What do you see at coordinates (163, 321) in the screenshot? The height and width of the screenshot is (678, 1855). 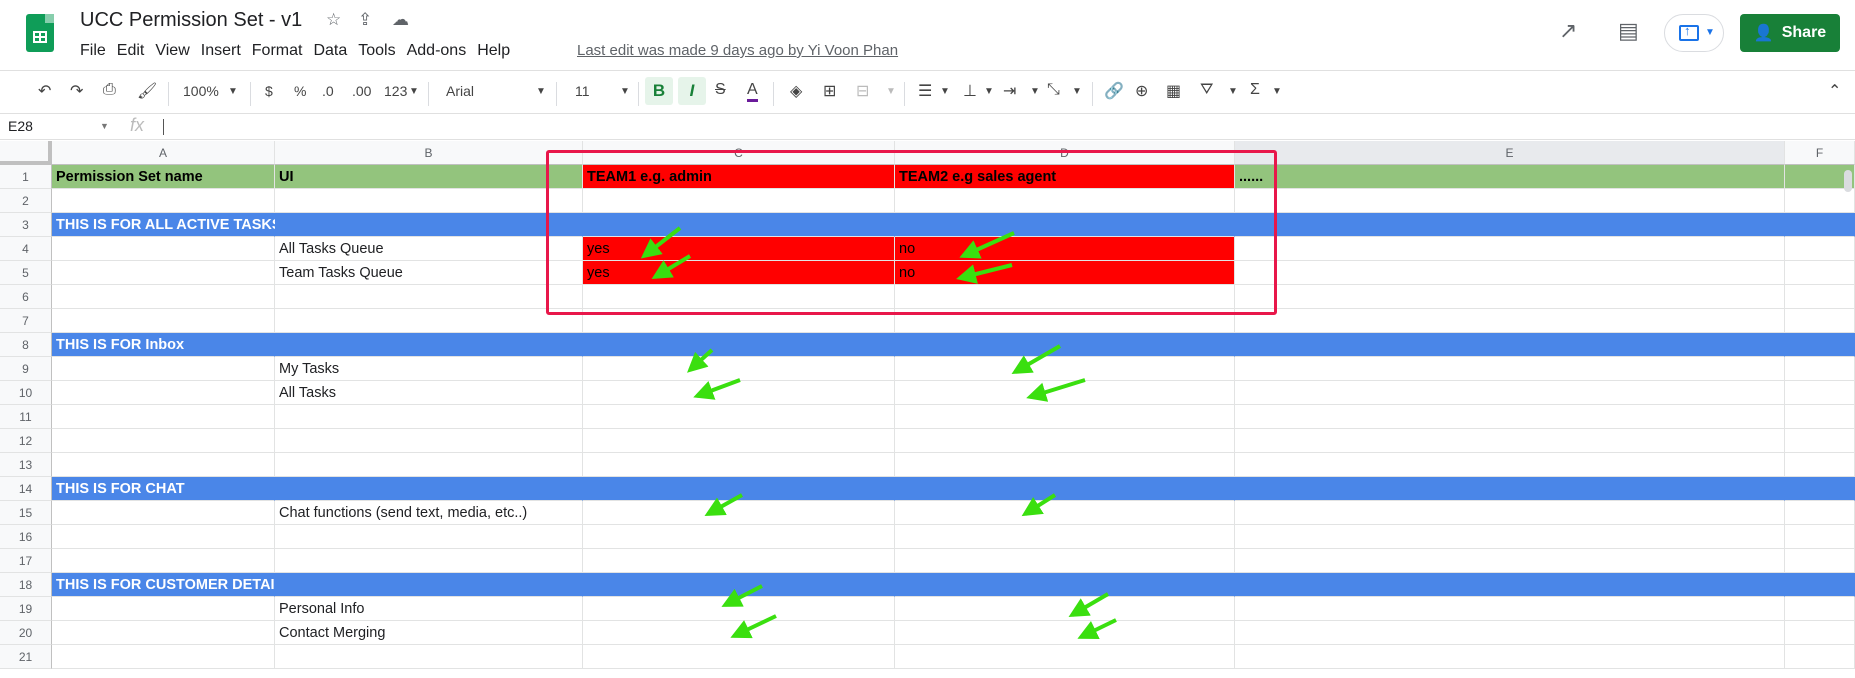 I see `cell-a7` at bounding box center [163, 321].